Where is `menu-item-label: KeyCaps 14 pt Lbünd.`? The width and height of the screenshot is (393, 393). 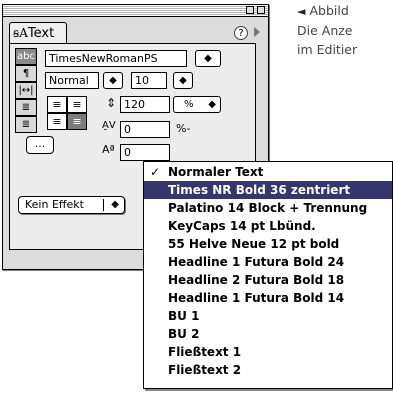
menu-item-label: KeyCaps 14 pt Lbünd. is located at coordinates (242, 226).